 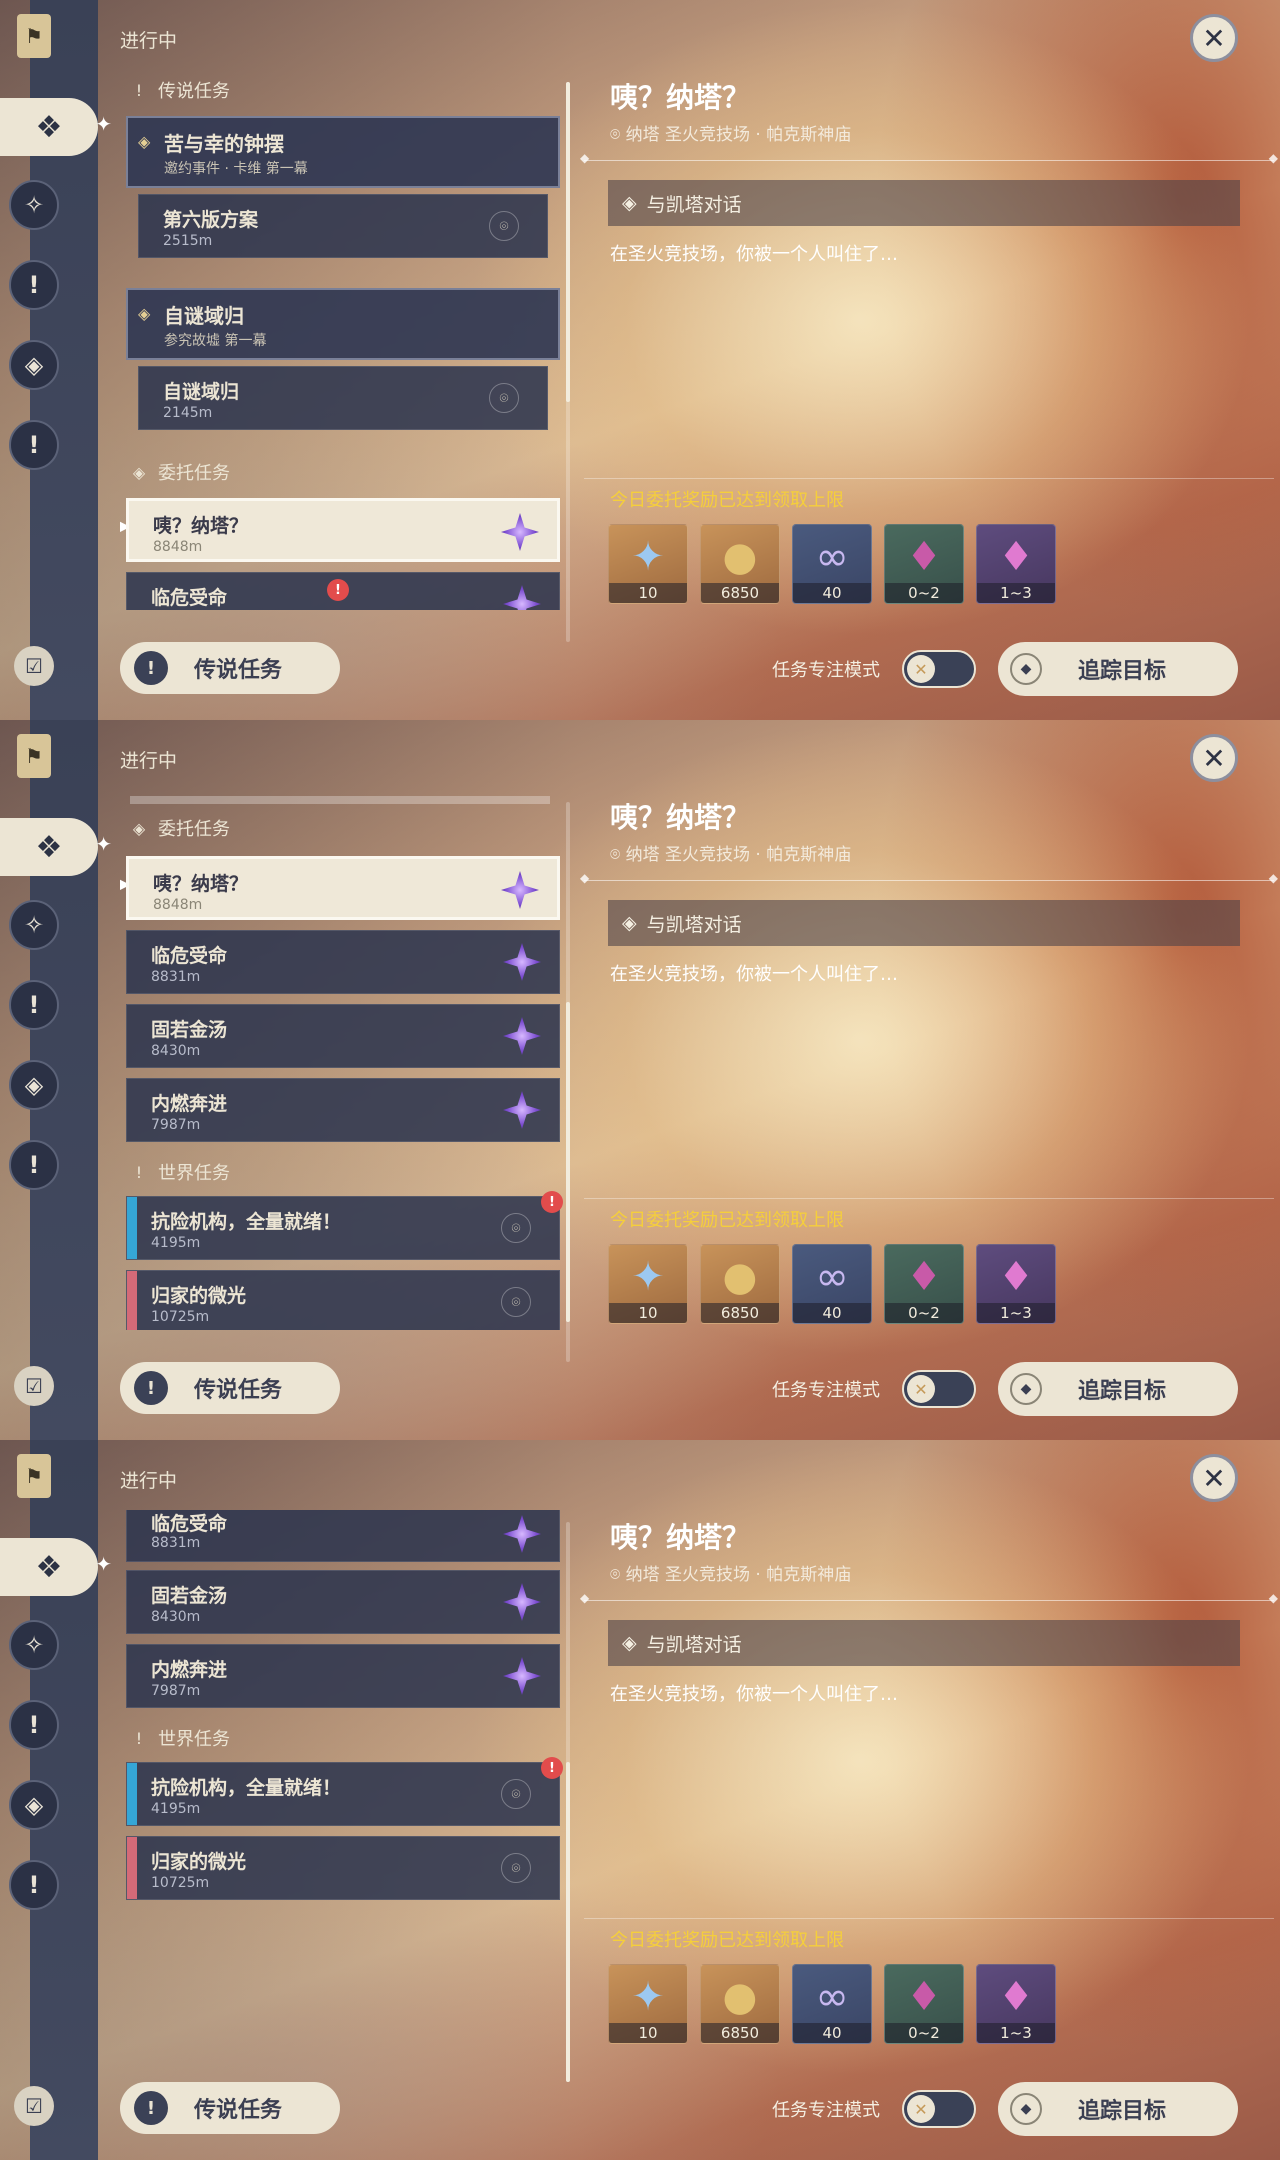 What do you see at coordinates (731, 855) in the screenshot?
I see `quest-location: ⌾ 纳塔 圣火竞技场 · 帕克斯神庙` at bounding box center [731, 855].